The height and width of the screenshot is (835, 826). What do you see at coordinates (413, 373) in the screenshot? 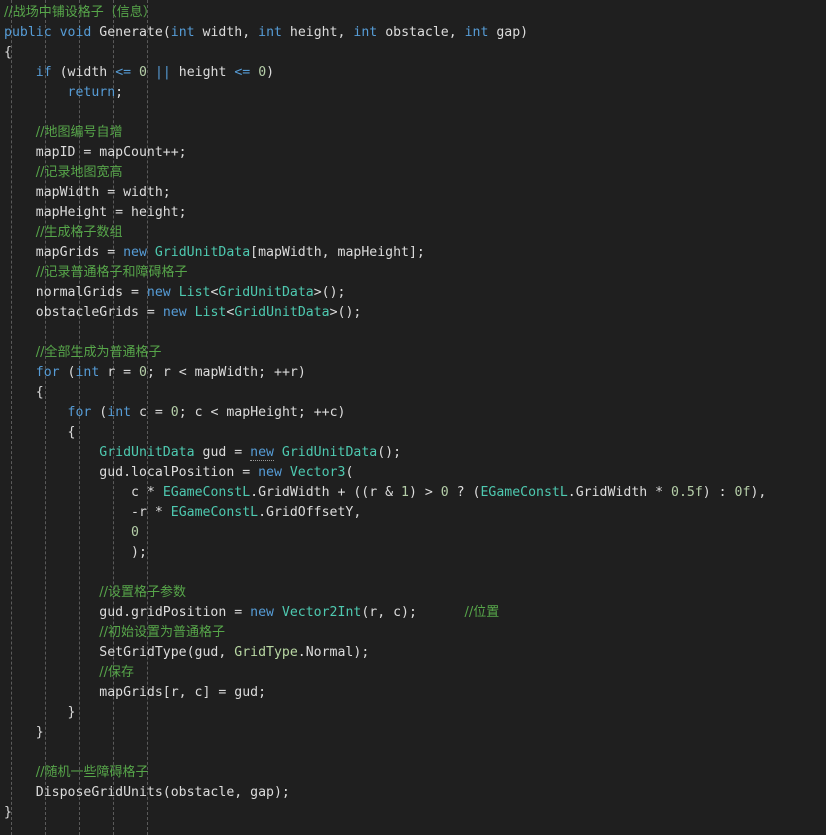
I see `code-line: for (int r = 0; r < mapWidth; ++r)` at bounding box center [413, 373].